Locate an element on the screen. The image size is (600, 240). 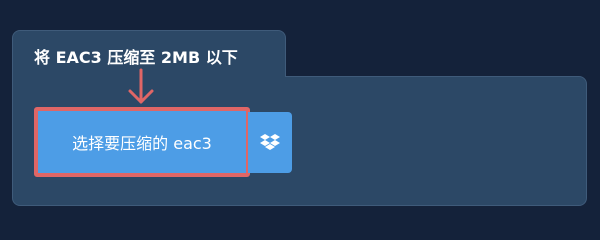
dropbox-icon is located at coordinates (270, 141).